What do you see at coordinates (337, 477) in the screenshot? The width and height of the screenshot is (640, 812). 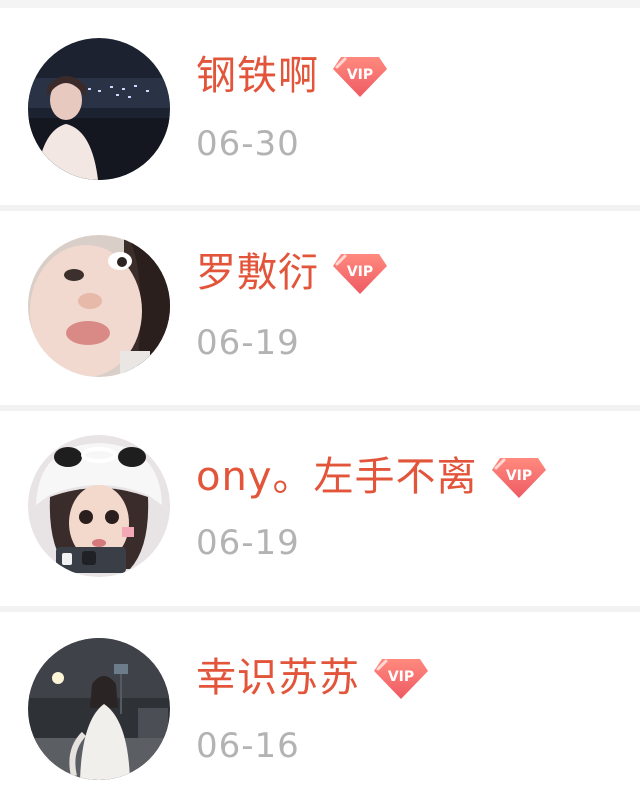 I see `username: ony。左手不离` at bounding box center [337, 477].